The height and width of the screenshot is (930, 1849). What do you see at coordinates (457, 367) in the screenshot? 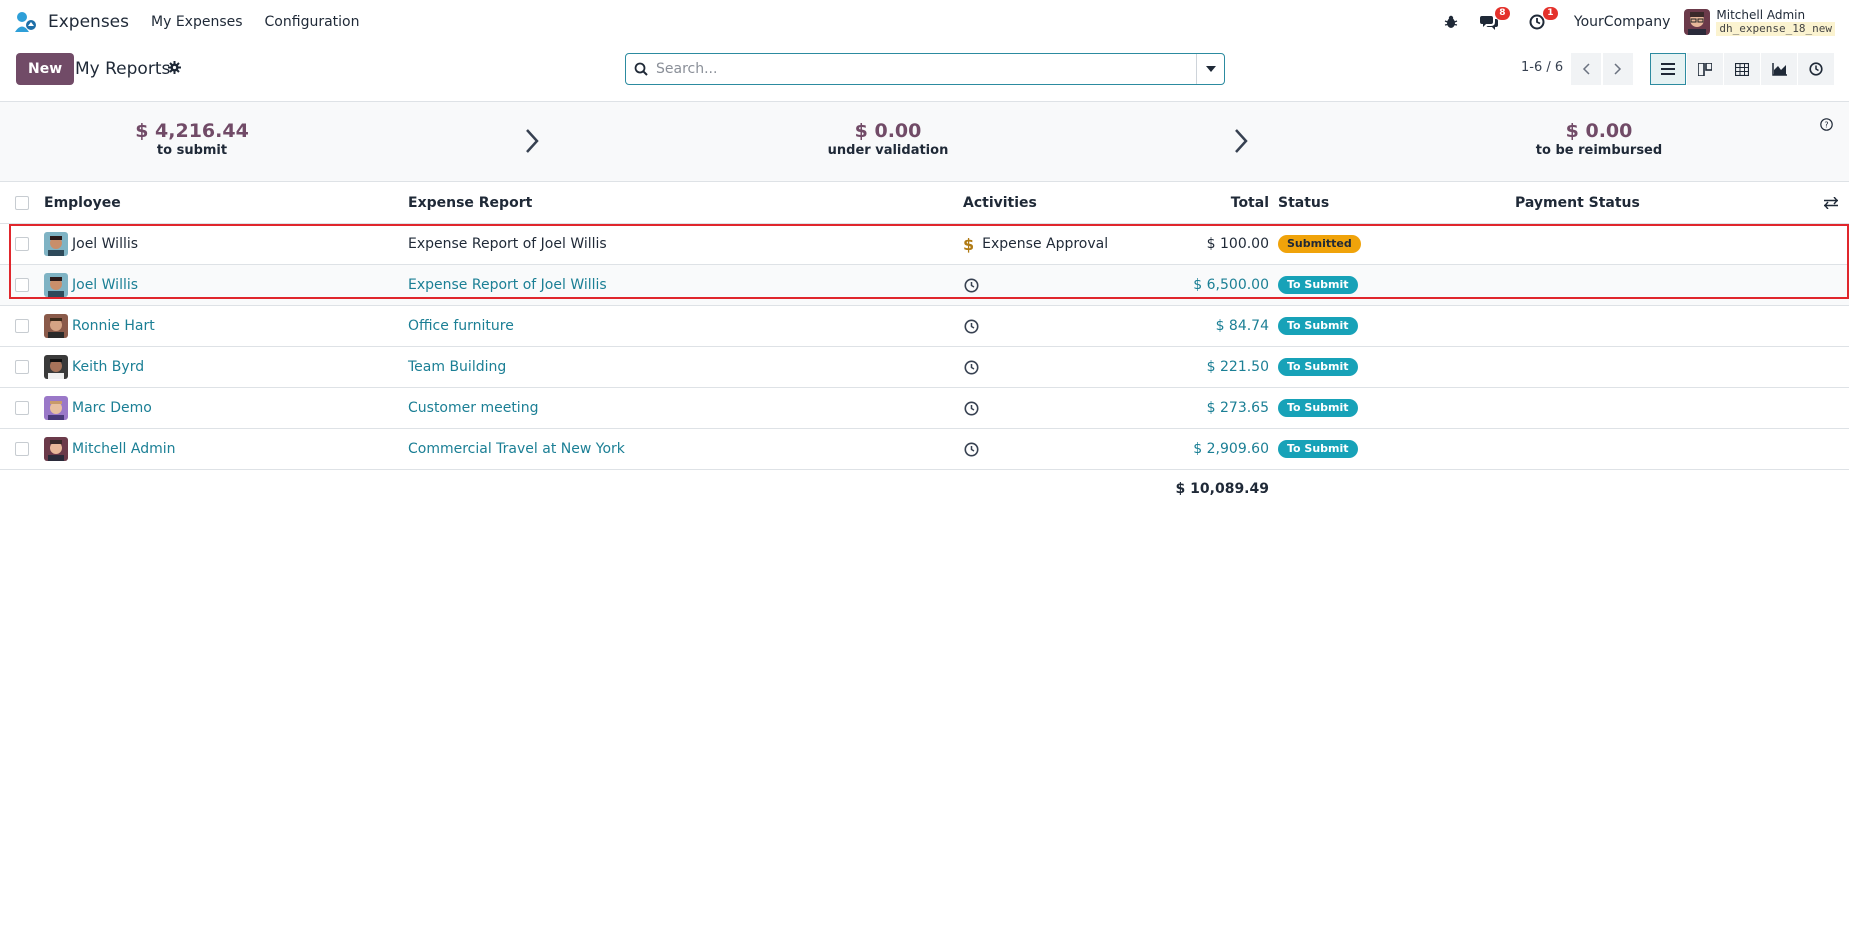
I see `expense-report-name: Team Building` at bounding box center [457, 367].